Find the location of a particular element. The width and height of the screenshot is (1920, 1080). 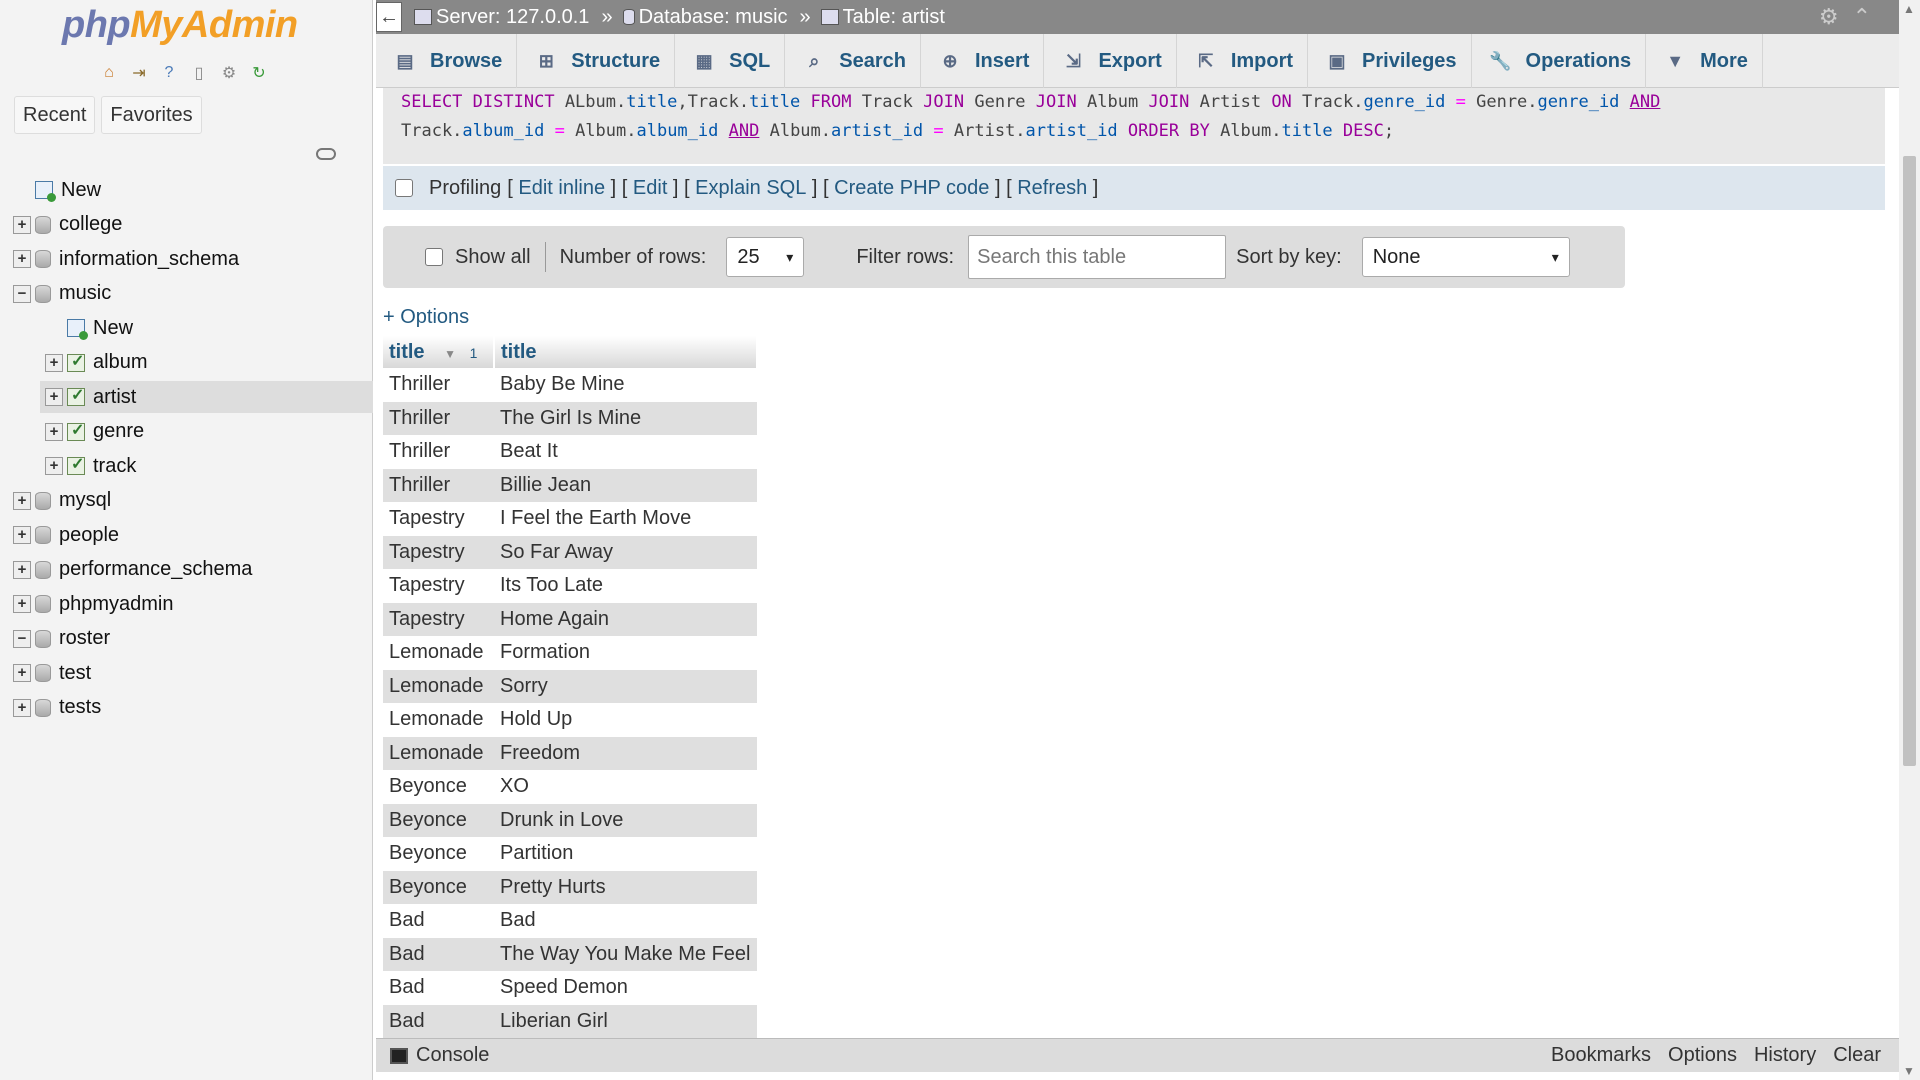

table-row: Lemonade Hold Up is located at coordinates (570, 720).